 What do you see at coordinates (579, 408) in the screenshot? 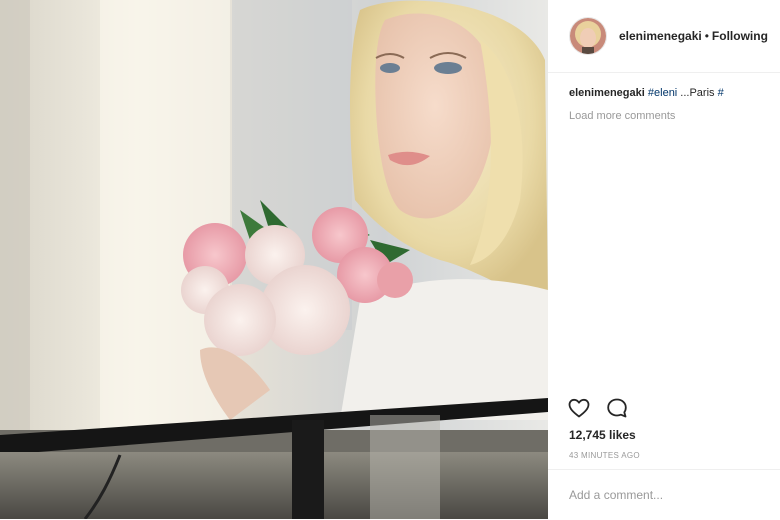
I see `heart-icon` at bounding box center [579, 408].